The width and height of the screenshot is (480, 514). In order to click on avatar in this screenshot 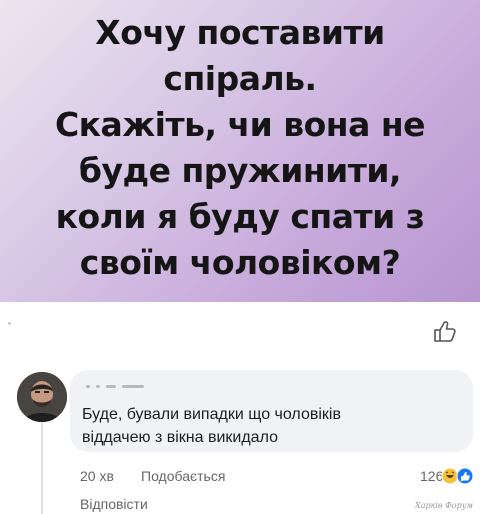, I will do `click(42, 397)`.